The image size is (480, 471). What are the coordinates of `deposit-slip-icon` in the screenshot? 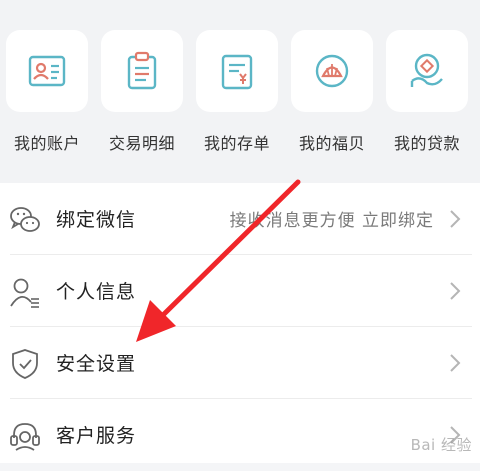 It's located at (237, 72).